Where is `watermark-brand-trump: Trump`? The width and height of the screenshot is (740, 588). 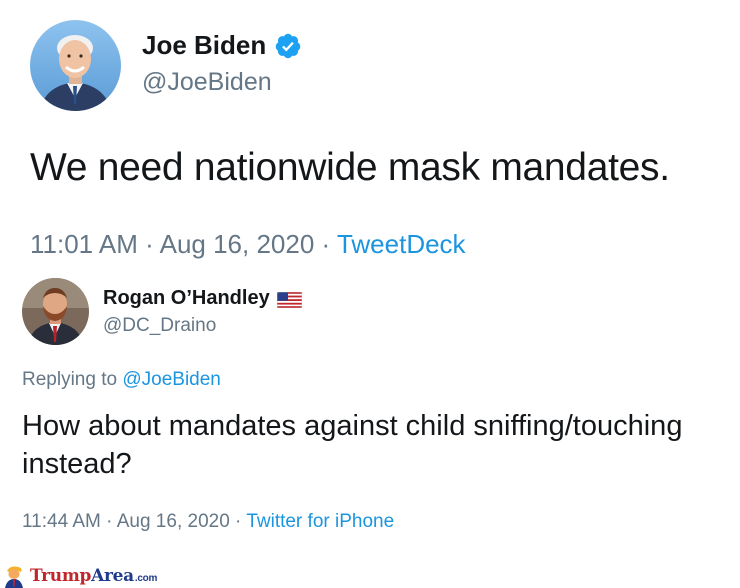
watermark-brand-trump: Trump is located at coordinates (61, 576).